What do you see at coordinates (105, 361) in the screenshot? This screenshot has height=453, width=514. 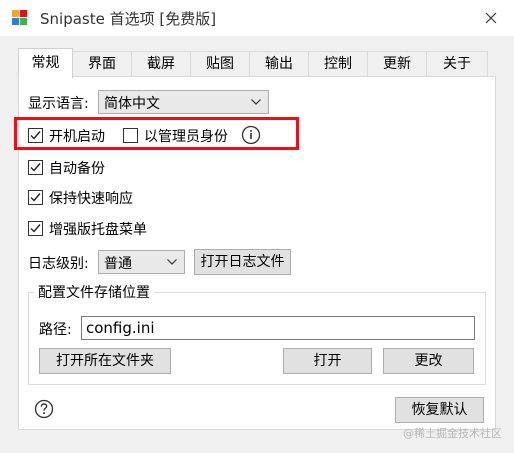 I see `open-folder-button: 打开所在文件夹` at bounding box center [105, 361].